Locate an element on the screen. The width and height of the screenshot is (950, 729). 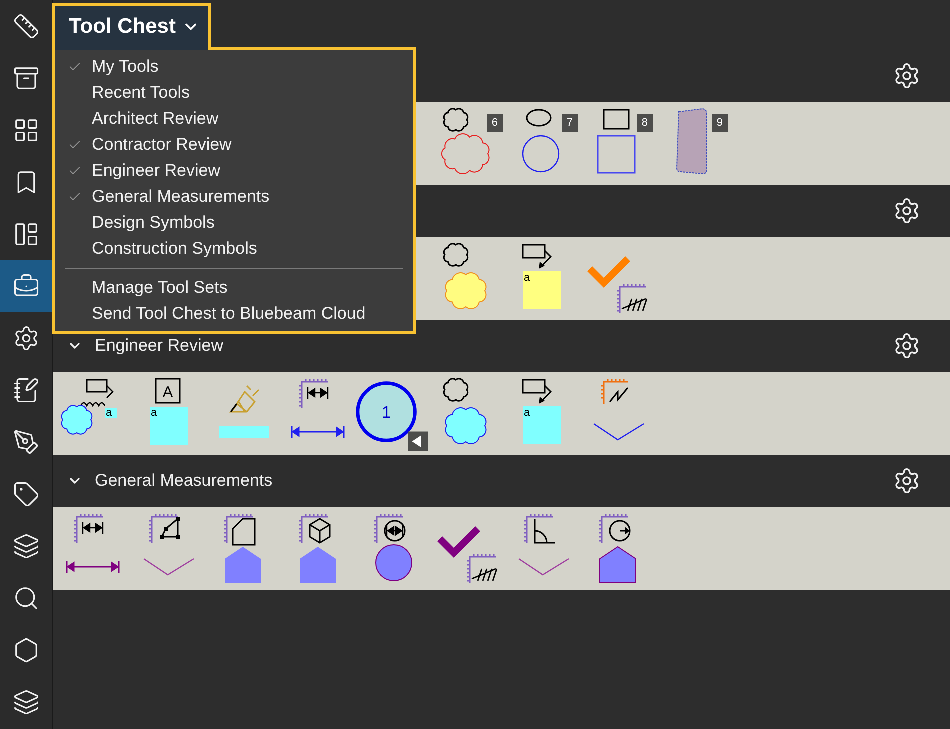
briefcase-icon is located at coordinates (26, 286).